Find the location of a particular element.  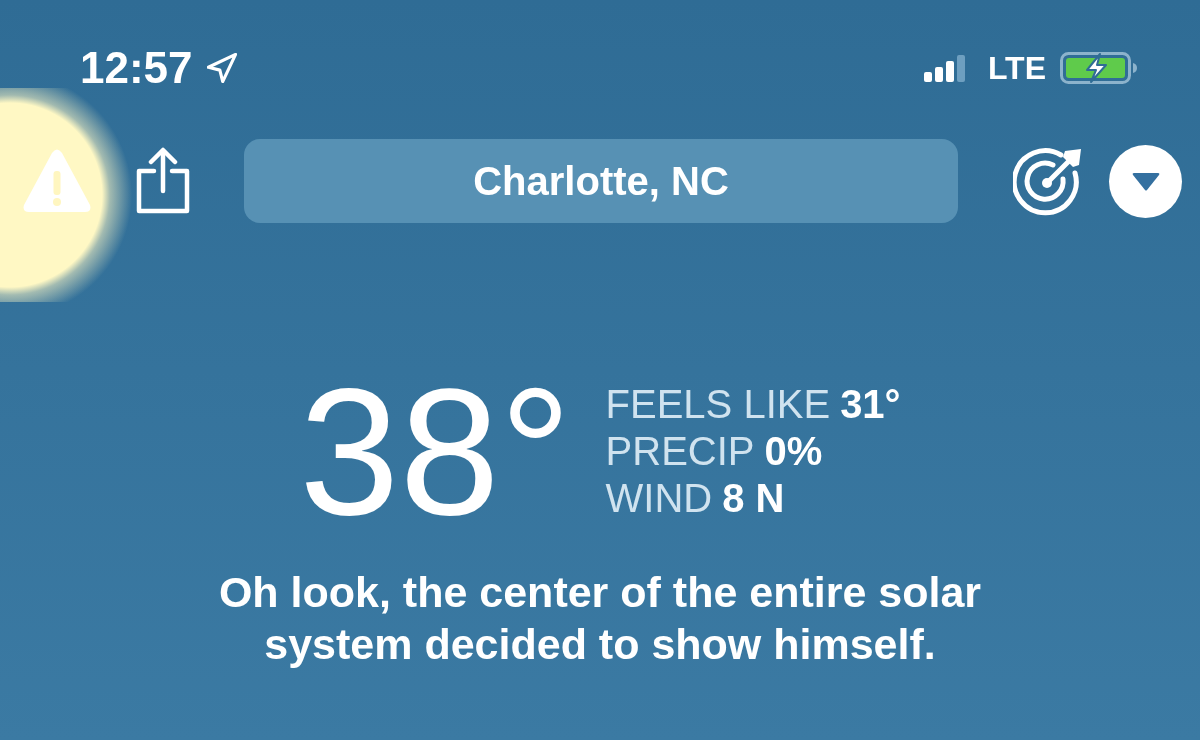

detail-label: FEELS LIKE is located at coordinates (718, 404).